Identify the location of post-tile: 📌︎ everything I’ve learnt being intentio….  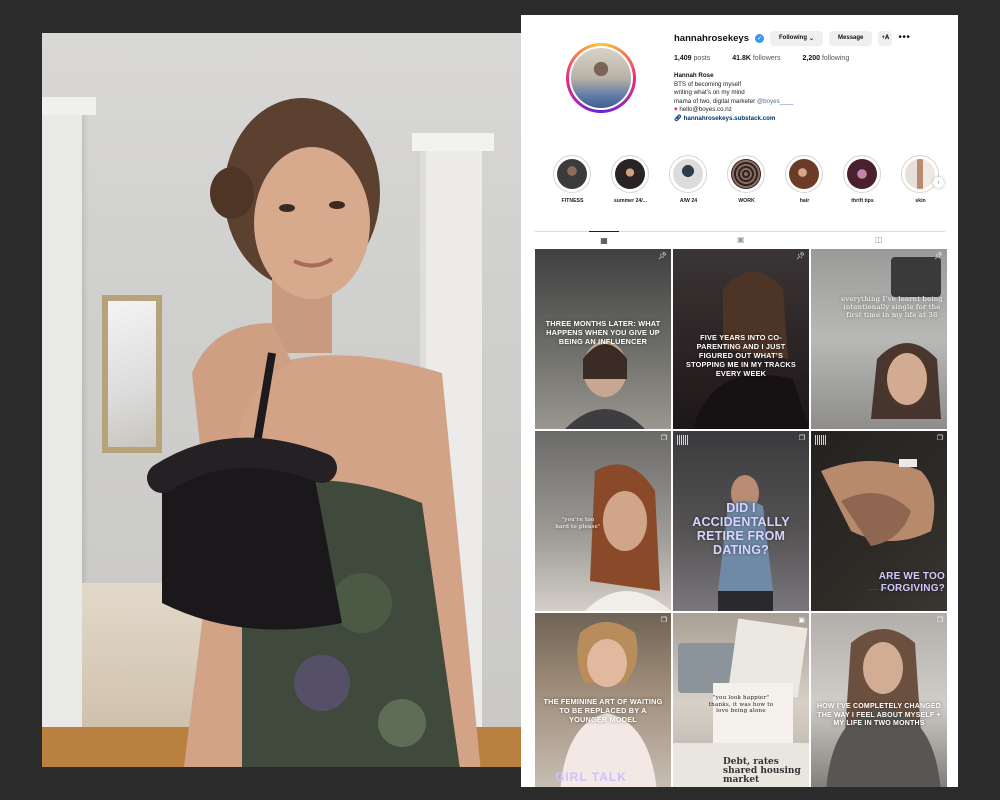
(879, 339).